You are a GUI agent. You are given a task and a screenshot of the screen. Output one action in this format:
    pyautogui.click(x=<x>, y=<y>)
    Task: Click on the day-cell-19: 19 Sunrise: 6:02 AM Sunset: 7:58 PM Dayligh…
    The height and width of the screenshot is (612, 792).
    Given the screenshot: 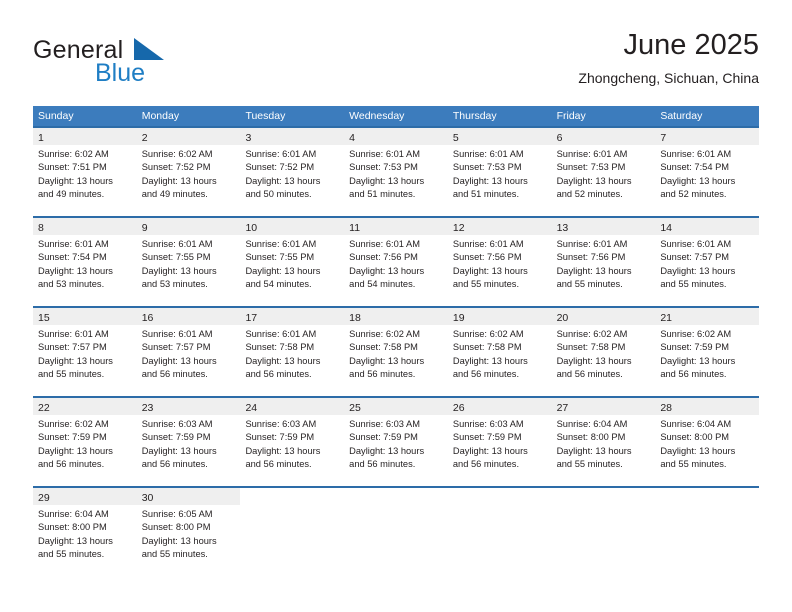 What is the action you would take?
    pyautogui.click(x=499, y=352)
    